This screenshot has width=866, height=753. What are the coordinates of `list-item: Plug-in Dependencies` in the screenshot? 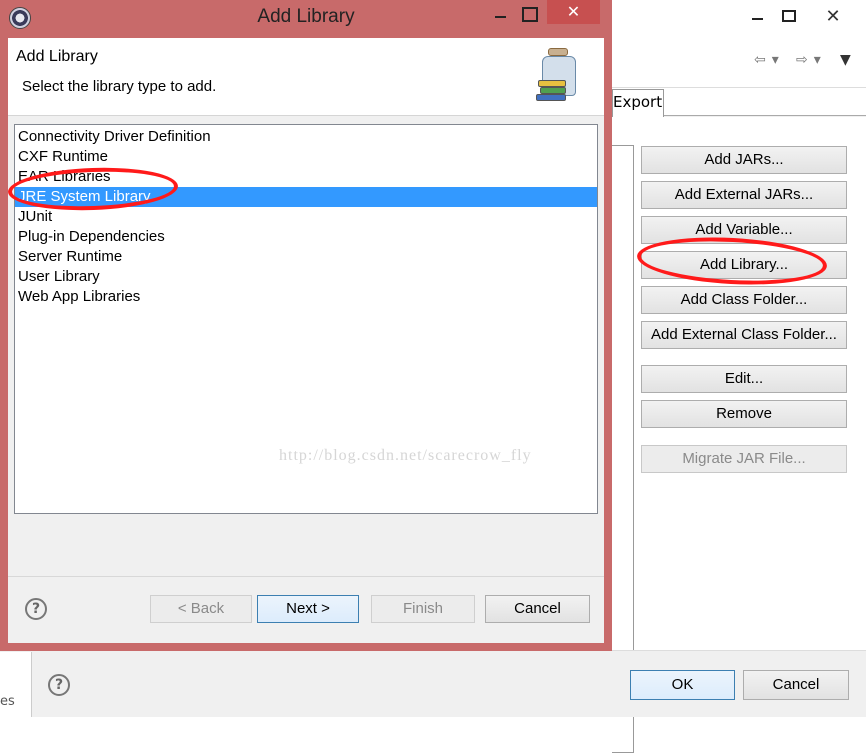 It's located at (306, 237).